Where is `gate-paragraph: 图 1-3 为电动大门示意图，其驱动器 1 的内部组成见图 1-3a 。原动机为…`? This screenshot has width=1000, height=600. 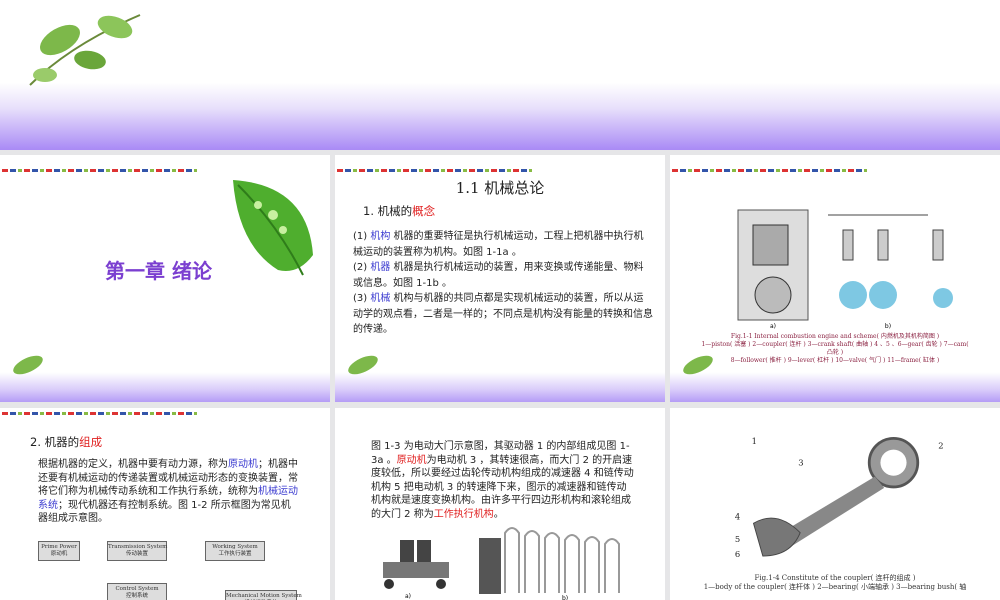 gate-paragraph: 图 1-3 为电动大门示意图，其驱动器 1 的内部组成见图 1-3a 。原动机为… is located at coordinates (502, 480).